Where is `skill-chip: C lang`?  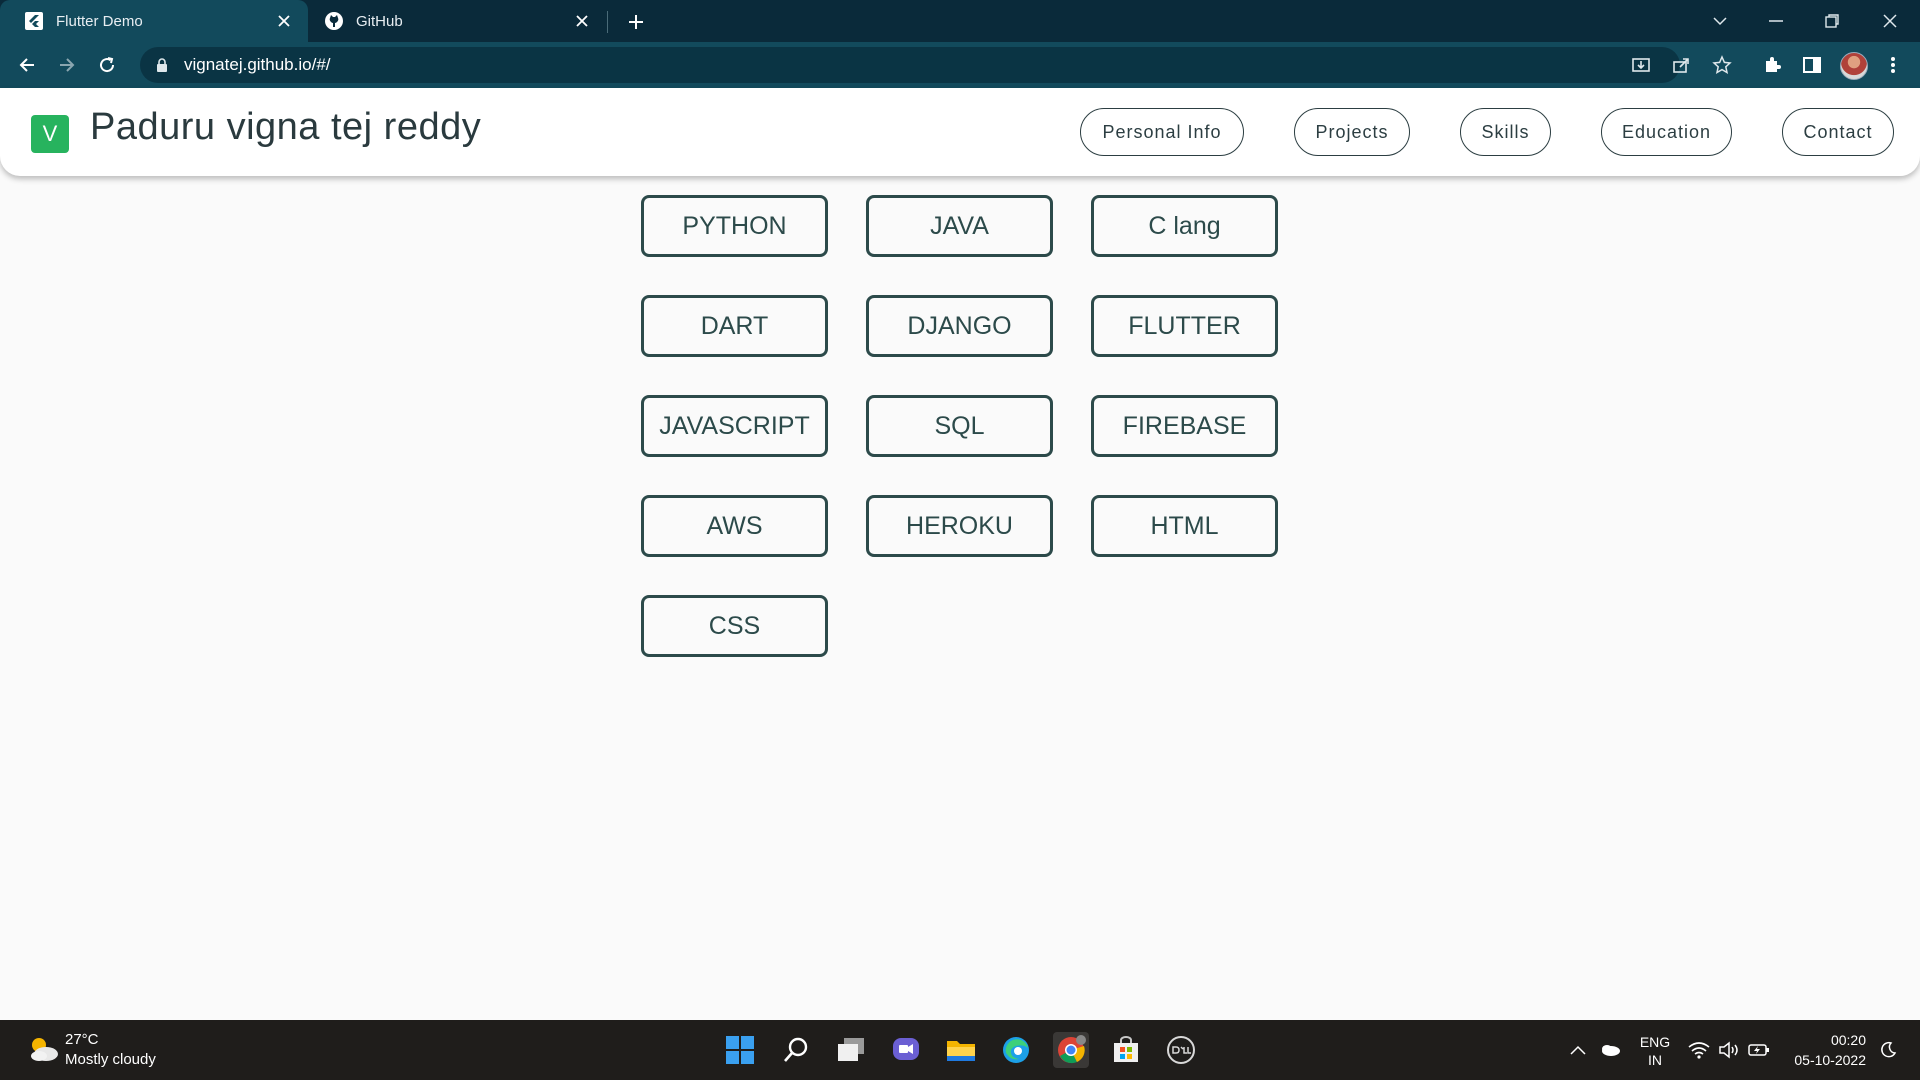 skill-chip: C lang is located at coordinates (1184, 226).